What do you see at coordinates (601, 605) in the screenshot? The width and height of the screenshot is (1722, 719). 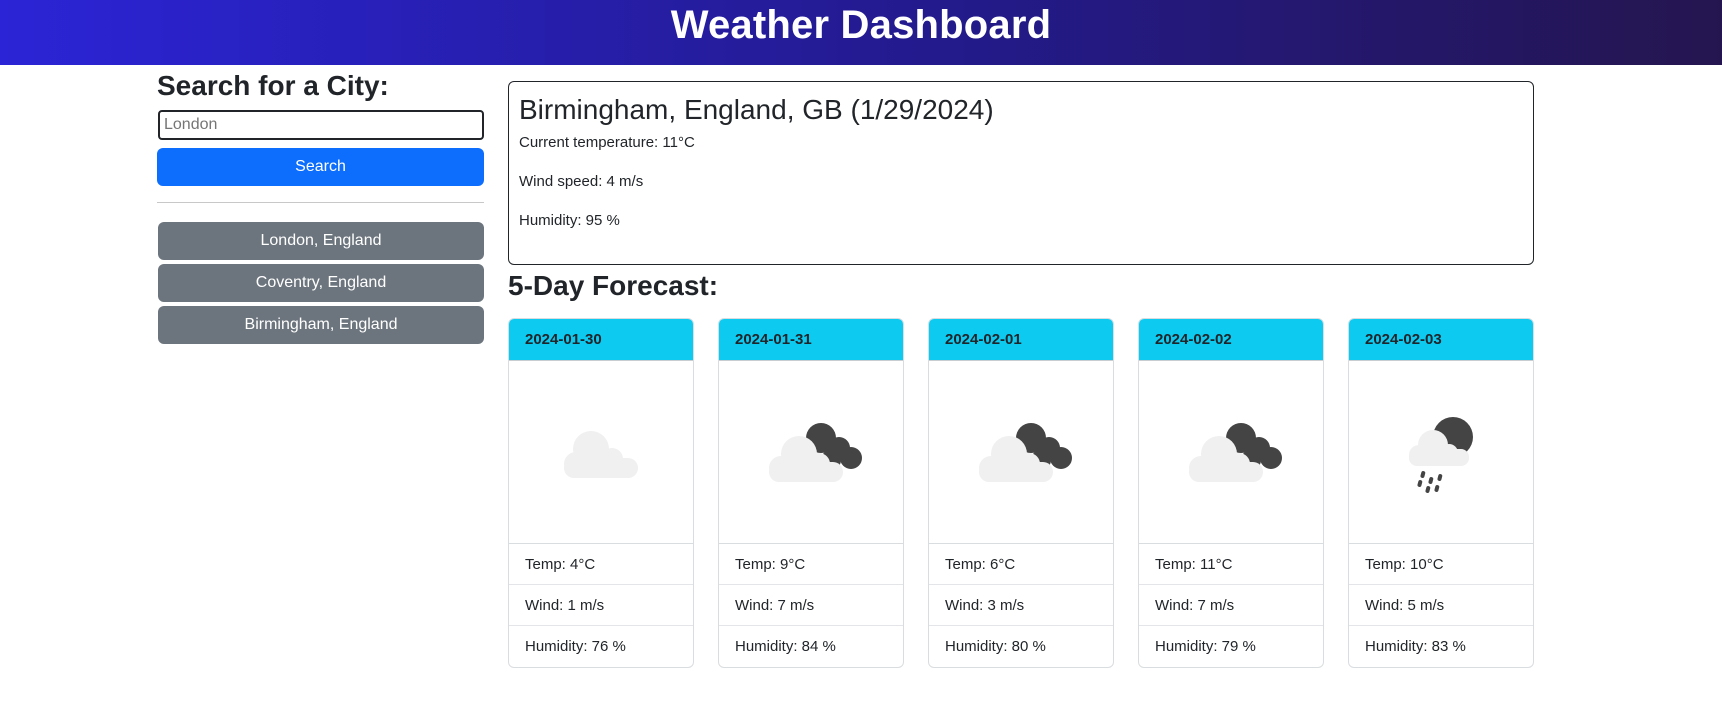 I see `forecast-wind: Wind: 1 m/s` at bounding box center [601, 605].